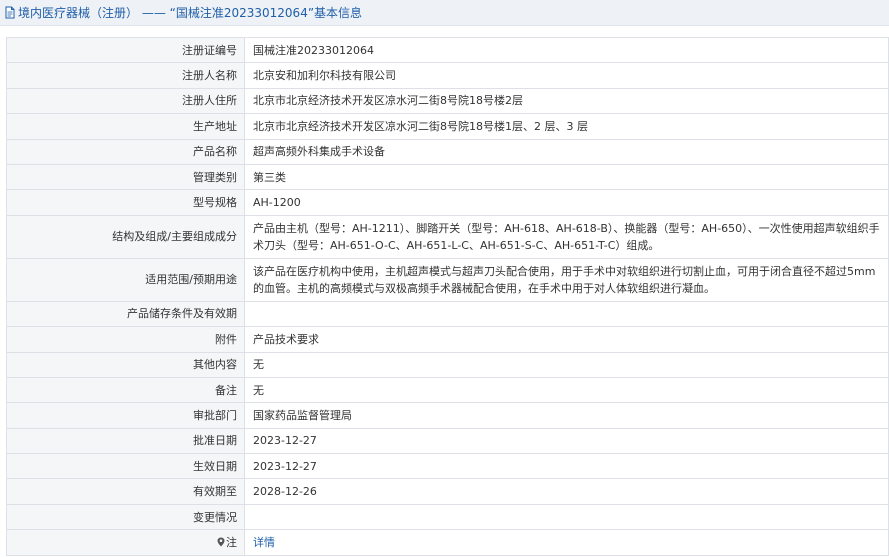 The height and width of the screenshot is (557, 889). I want to click on field-label: 备注, so click(125, 390).